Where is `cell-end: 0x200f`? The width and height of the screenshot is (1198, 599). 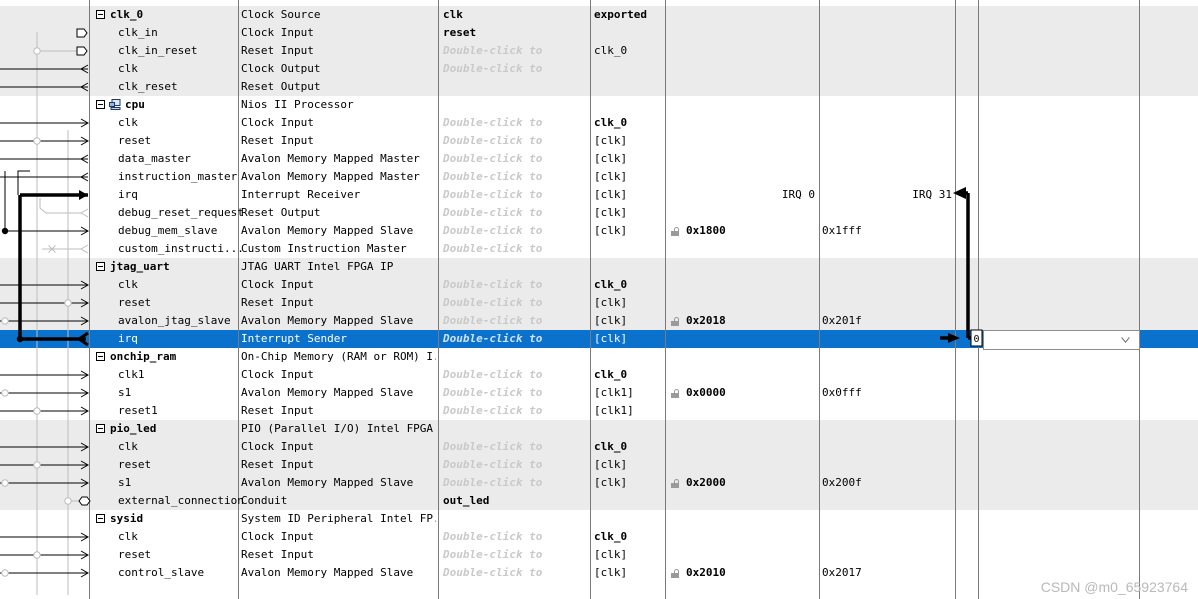 cell-end: 0x200f is located at coordinates (842, 482).